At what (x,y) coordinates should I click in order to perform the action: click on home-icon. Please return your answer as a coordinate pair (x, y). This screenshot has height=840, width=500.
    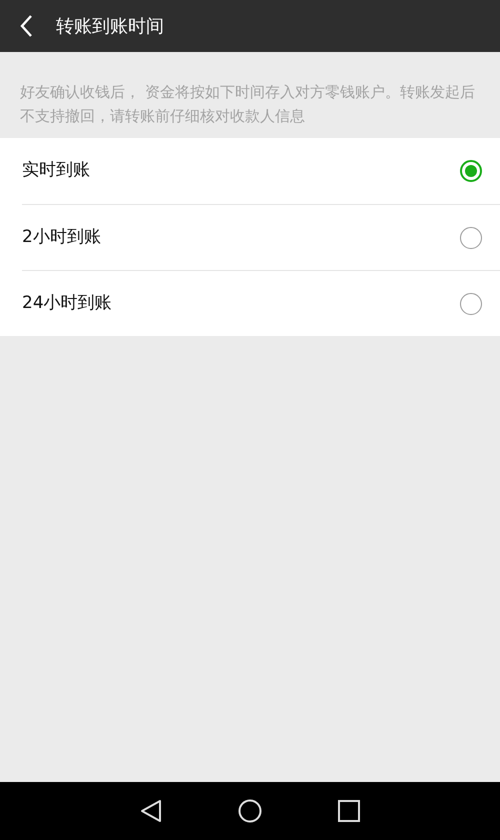
    Looking at the image, I should click on (250, 811).